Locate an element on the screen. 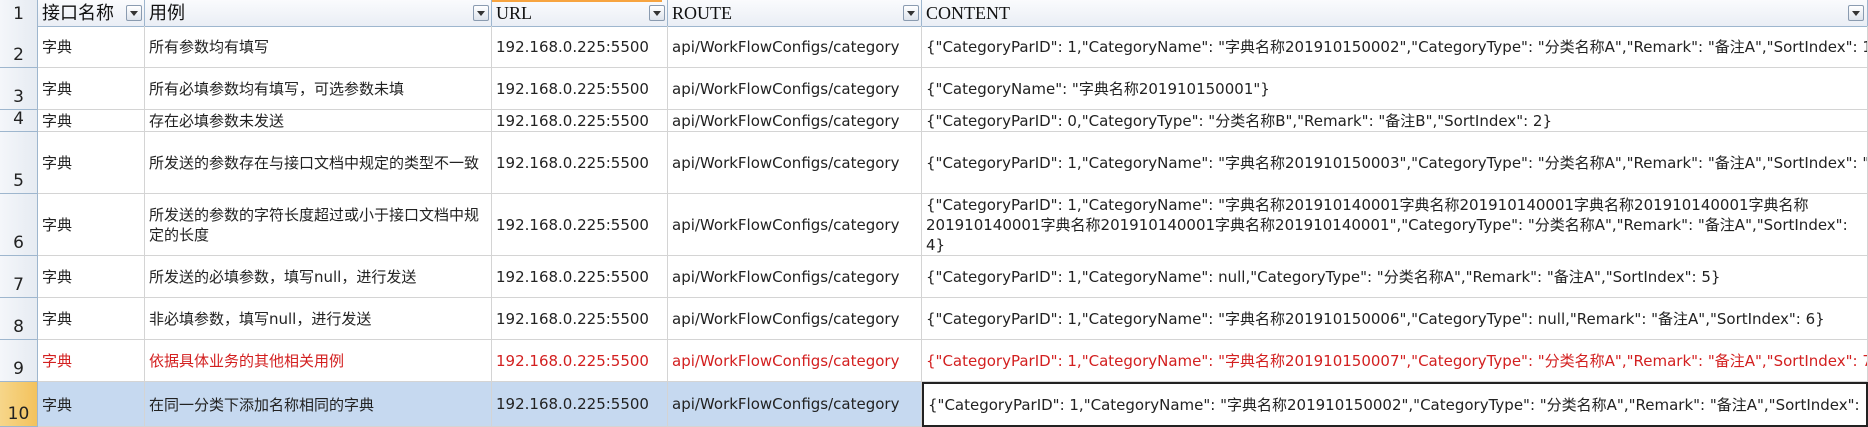 This screenshot has height=427, width=1868. row-number: 3 is located at coordinates (19, 89).